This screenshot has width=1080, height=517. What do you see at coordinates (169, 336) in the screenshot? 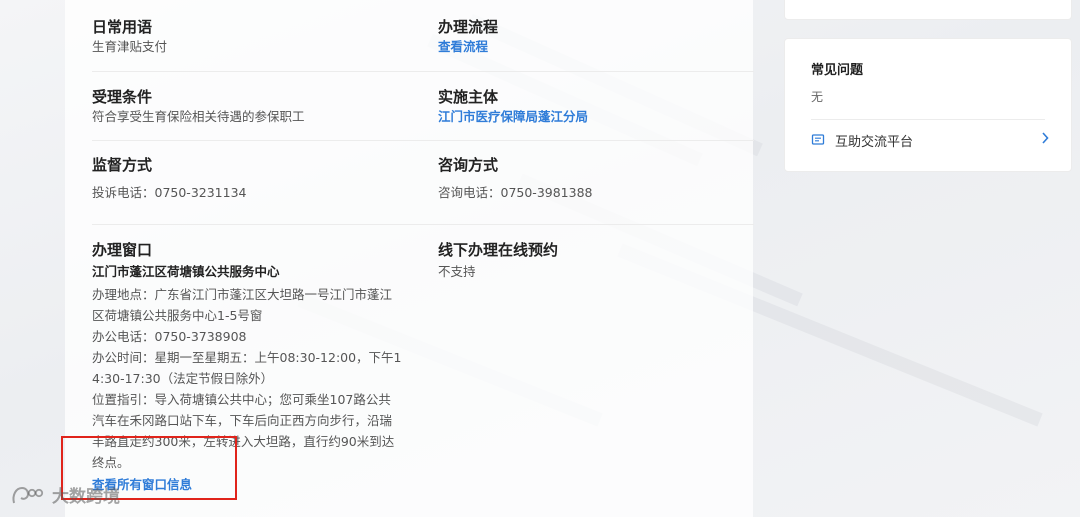
I see `window-phone: 办公电话：0750-3738908` at bounding box center [169, 336].